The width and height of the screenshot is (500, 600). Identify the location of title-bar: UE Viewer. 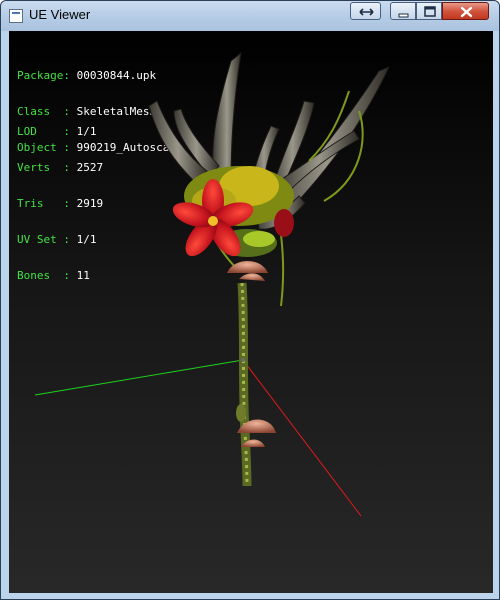
(250, 16).